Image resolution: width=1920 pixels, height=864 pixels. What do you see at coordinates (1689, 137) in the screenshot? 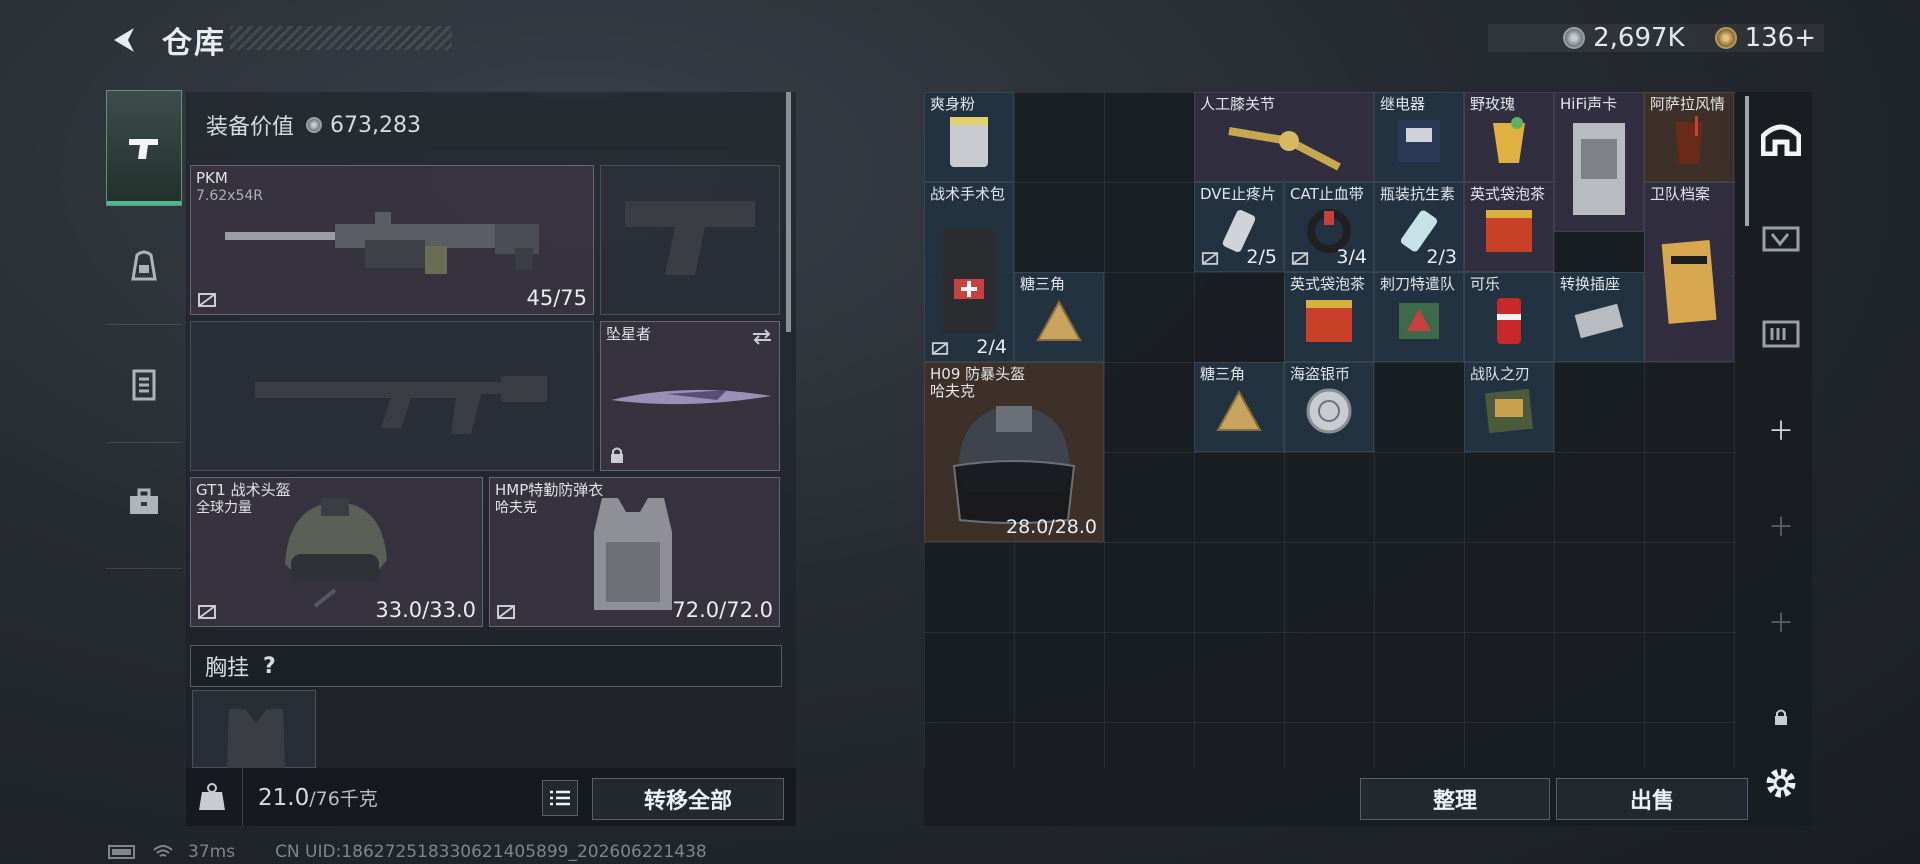
I see `item-asara-style: 阿萨拉风情` at bounding box center [1689, 137].